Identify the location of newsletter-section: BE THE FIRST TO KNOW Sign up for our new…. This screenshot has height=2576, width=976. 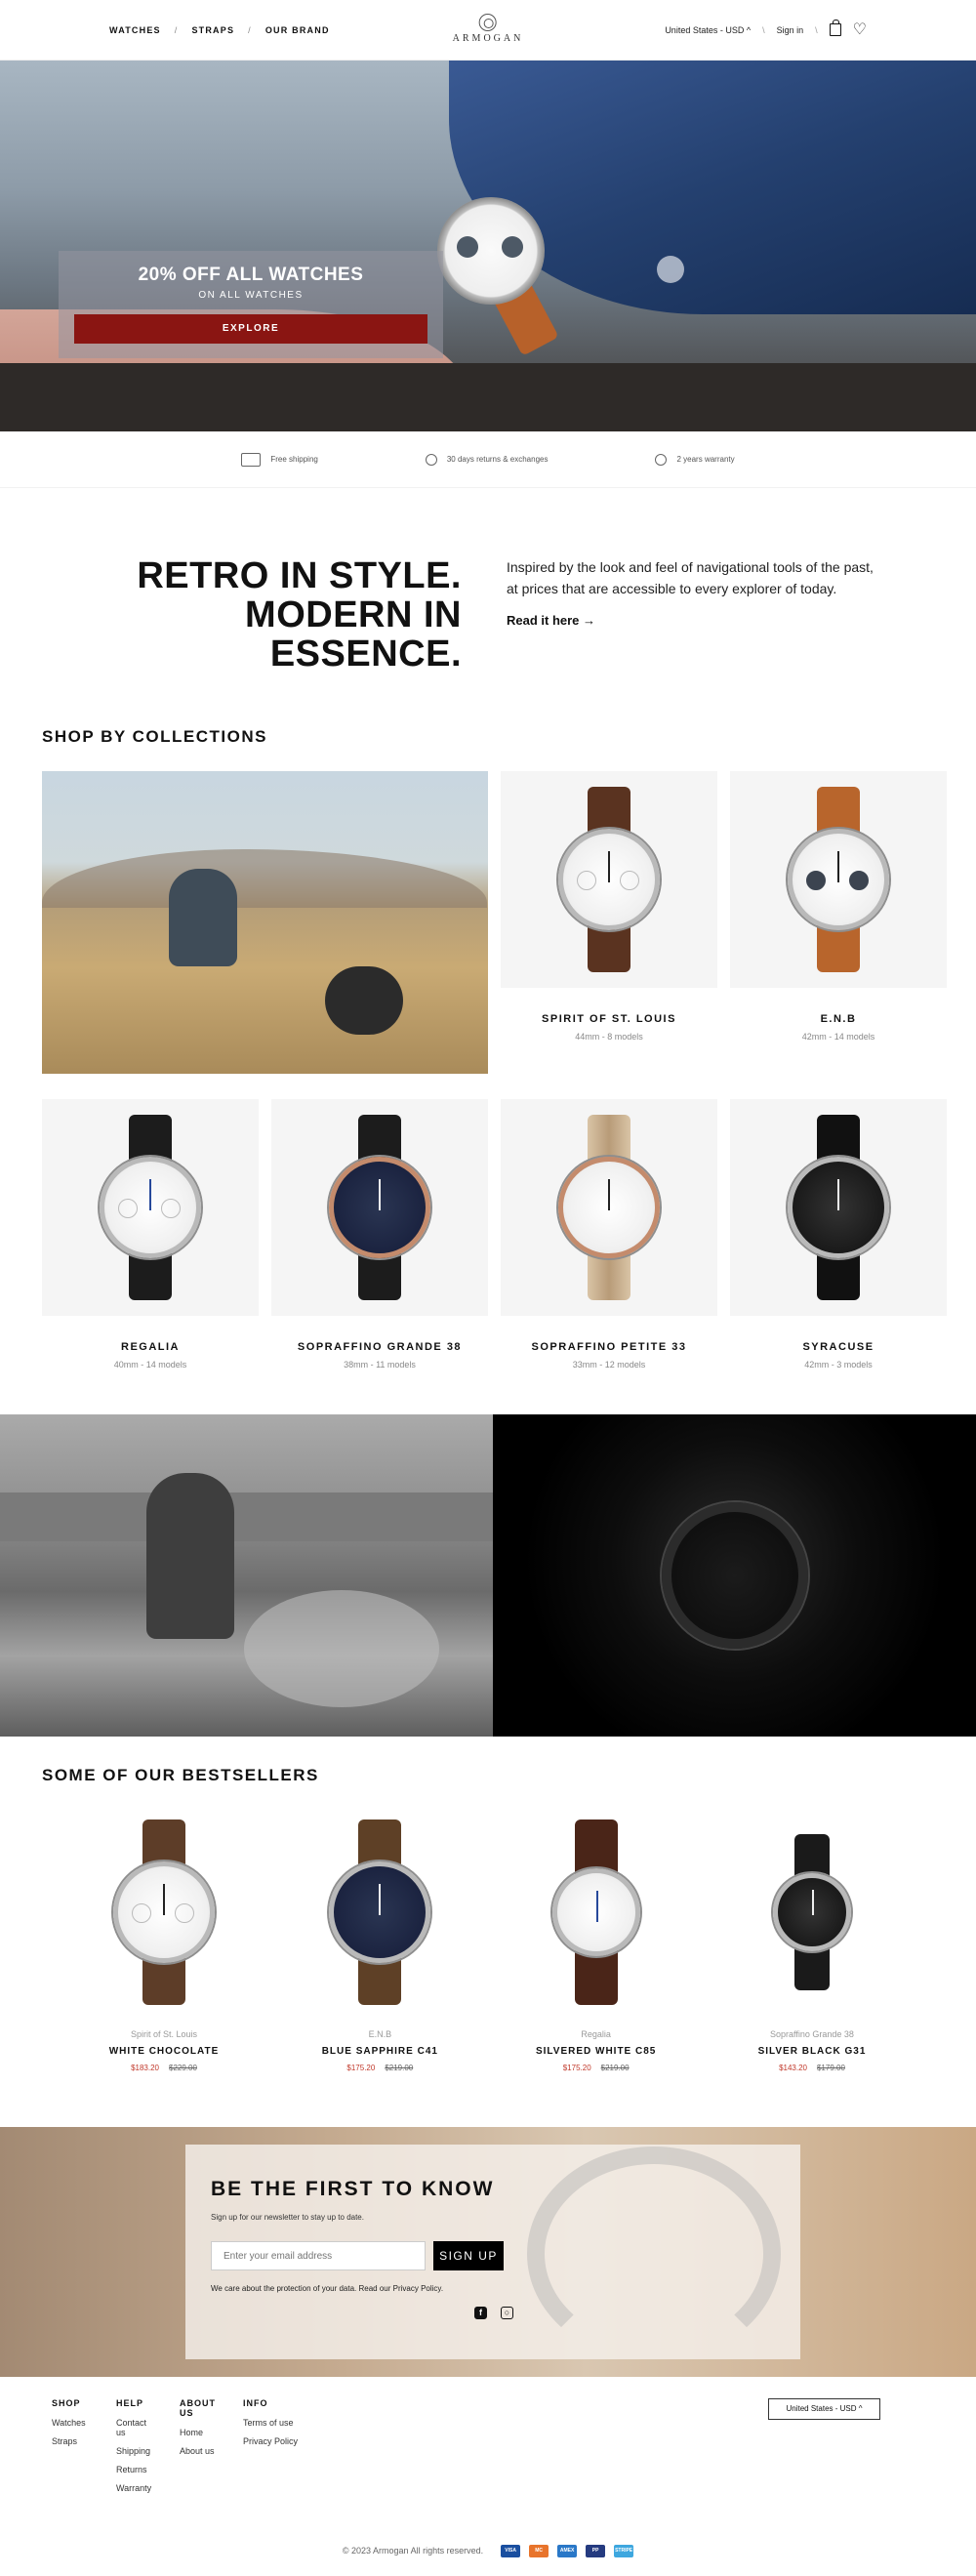
(488, 2252).